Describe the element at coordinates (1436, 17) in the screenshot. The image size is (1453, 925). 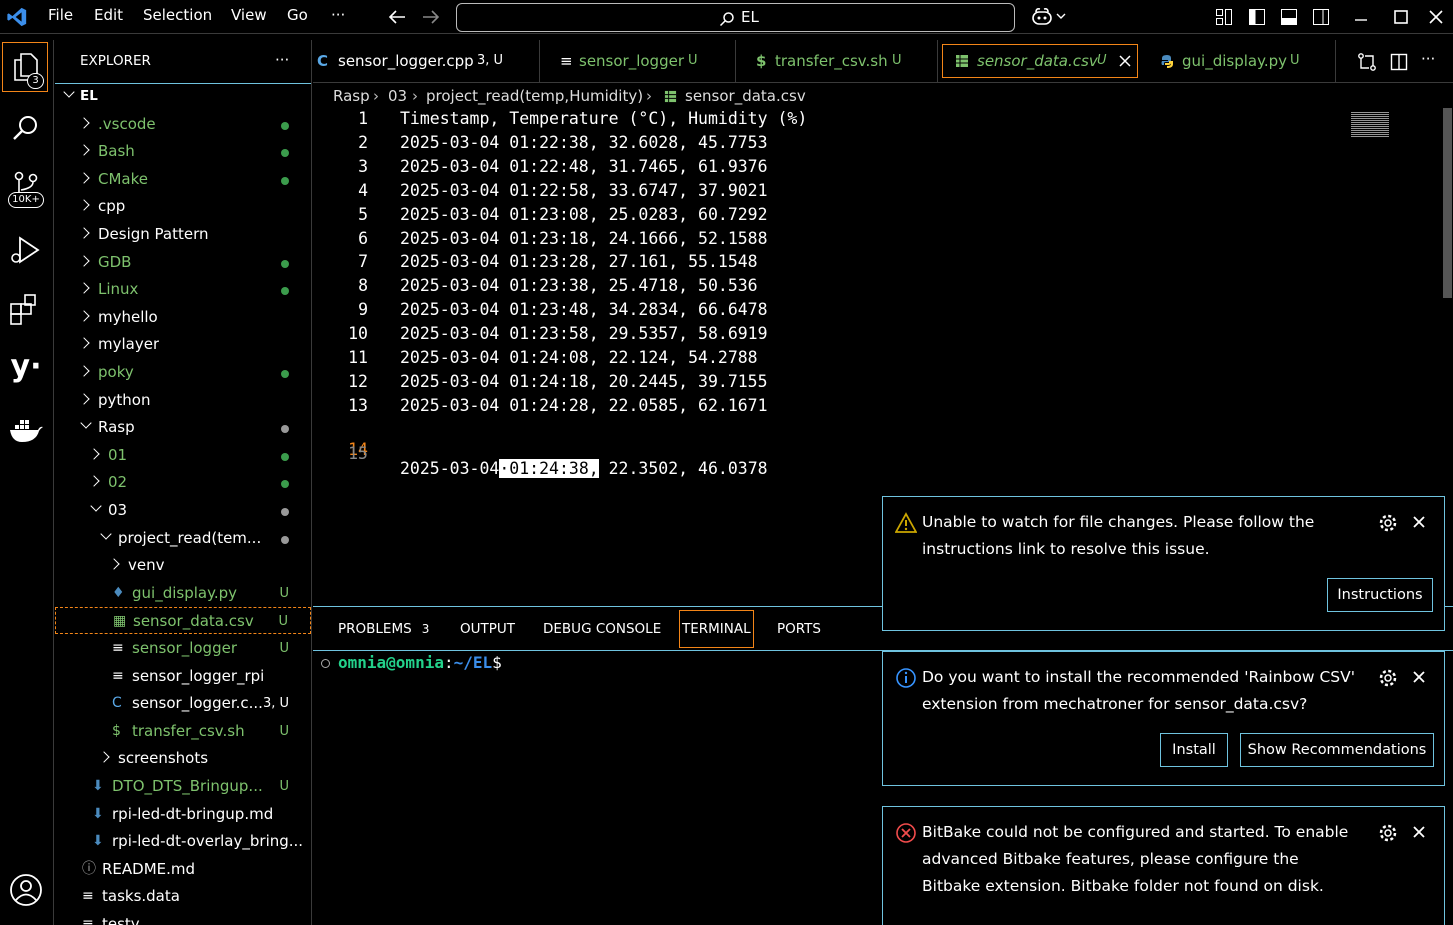
I see `close-window-icon` at that location.